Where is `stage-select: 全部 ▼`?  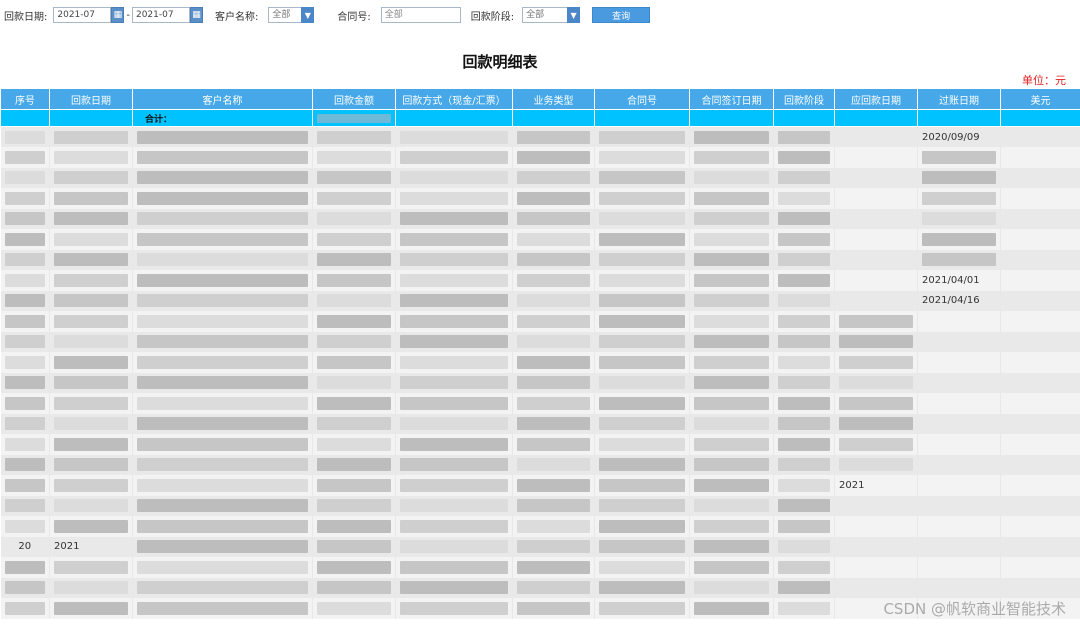
stage-select: 全部 ▼ is located at coordinates (551, 15).